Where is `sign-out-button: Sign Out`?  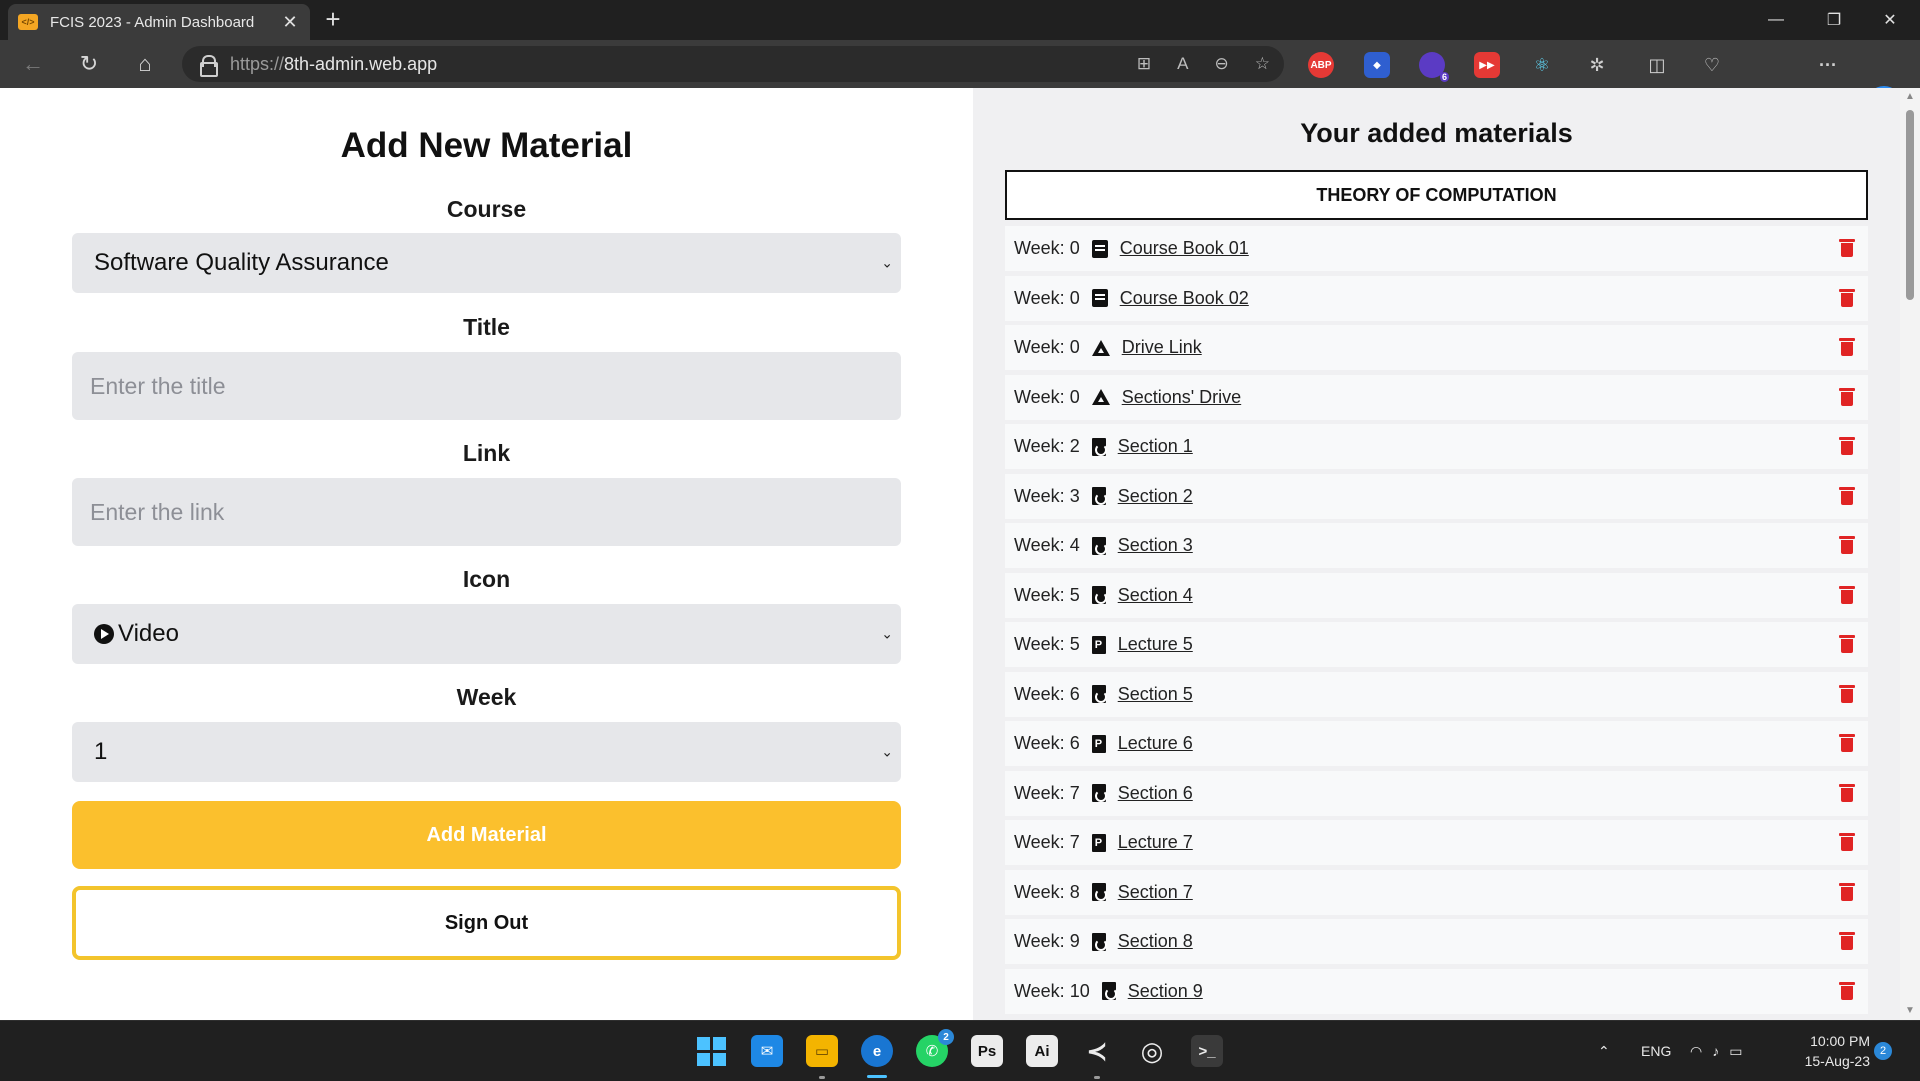 sign-out-button: Sign Out is located at coordinates (486, 923).